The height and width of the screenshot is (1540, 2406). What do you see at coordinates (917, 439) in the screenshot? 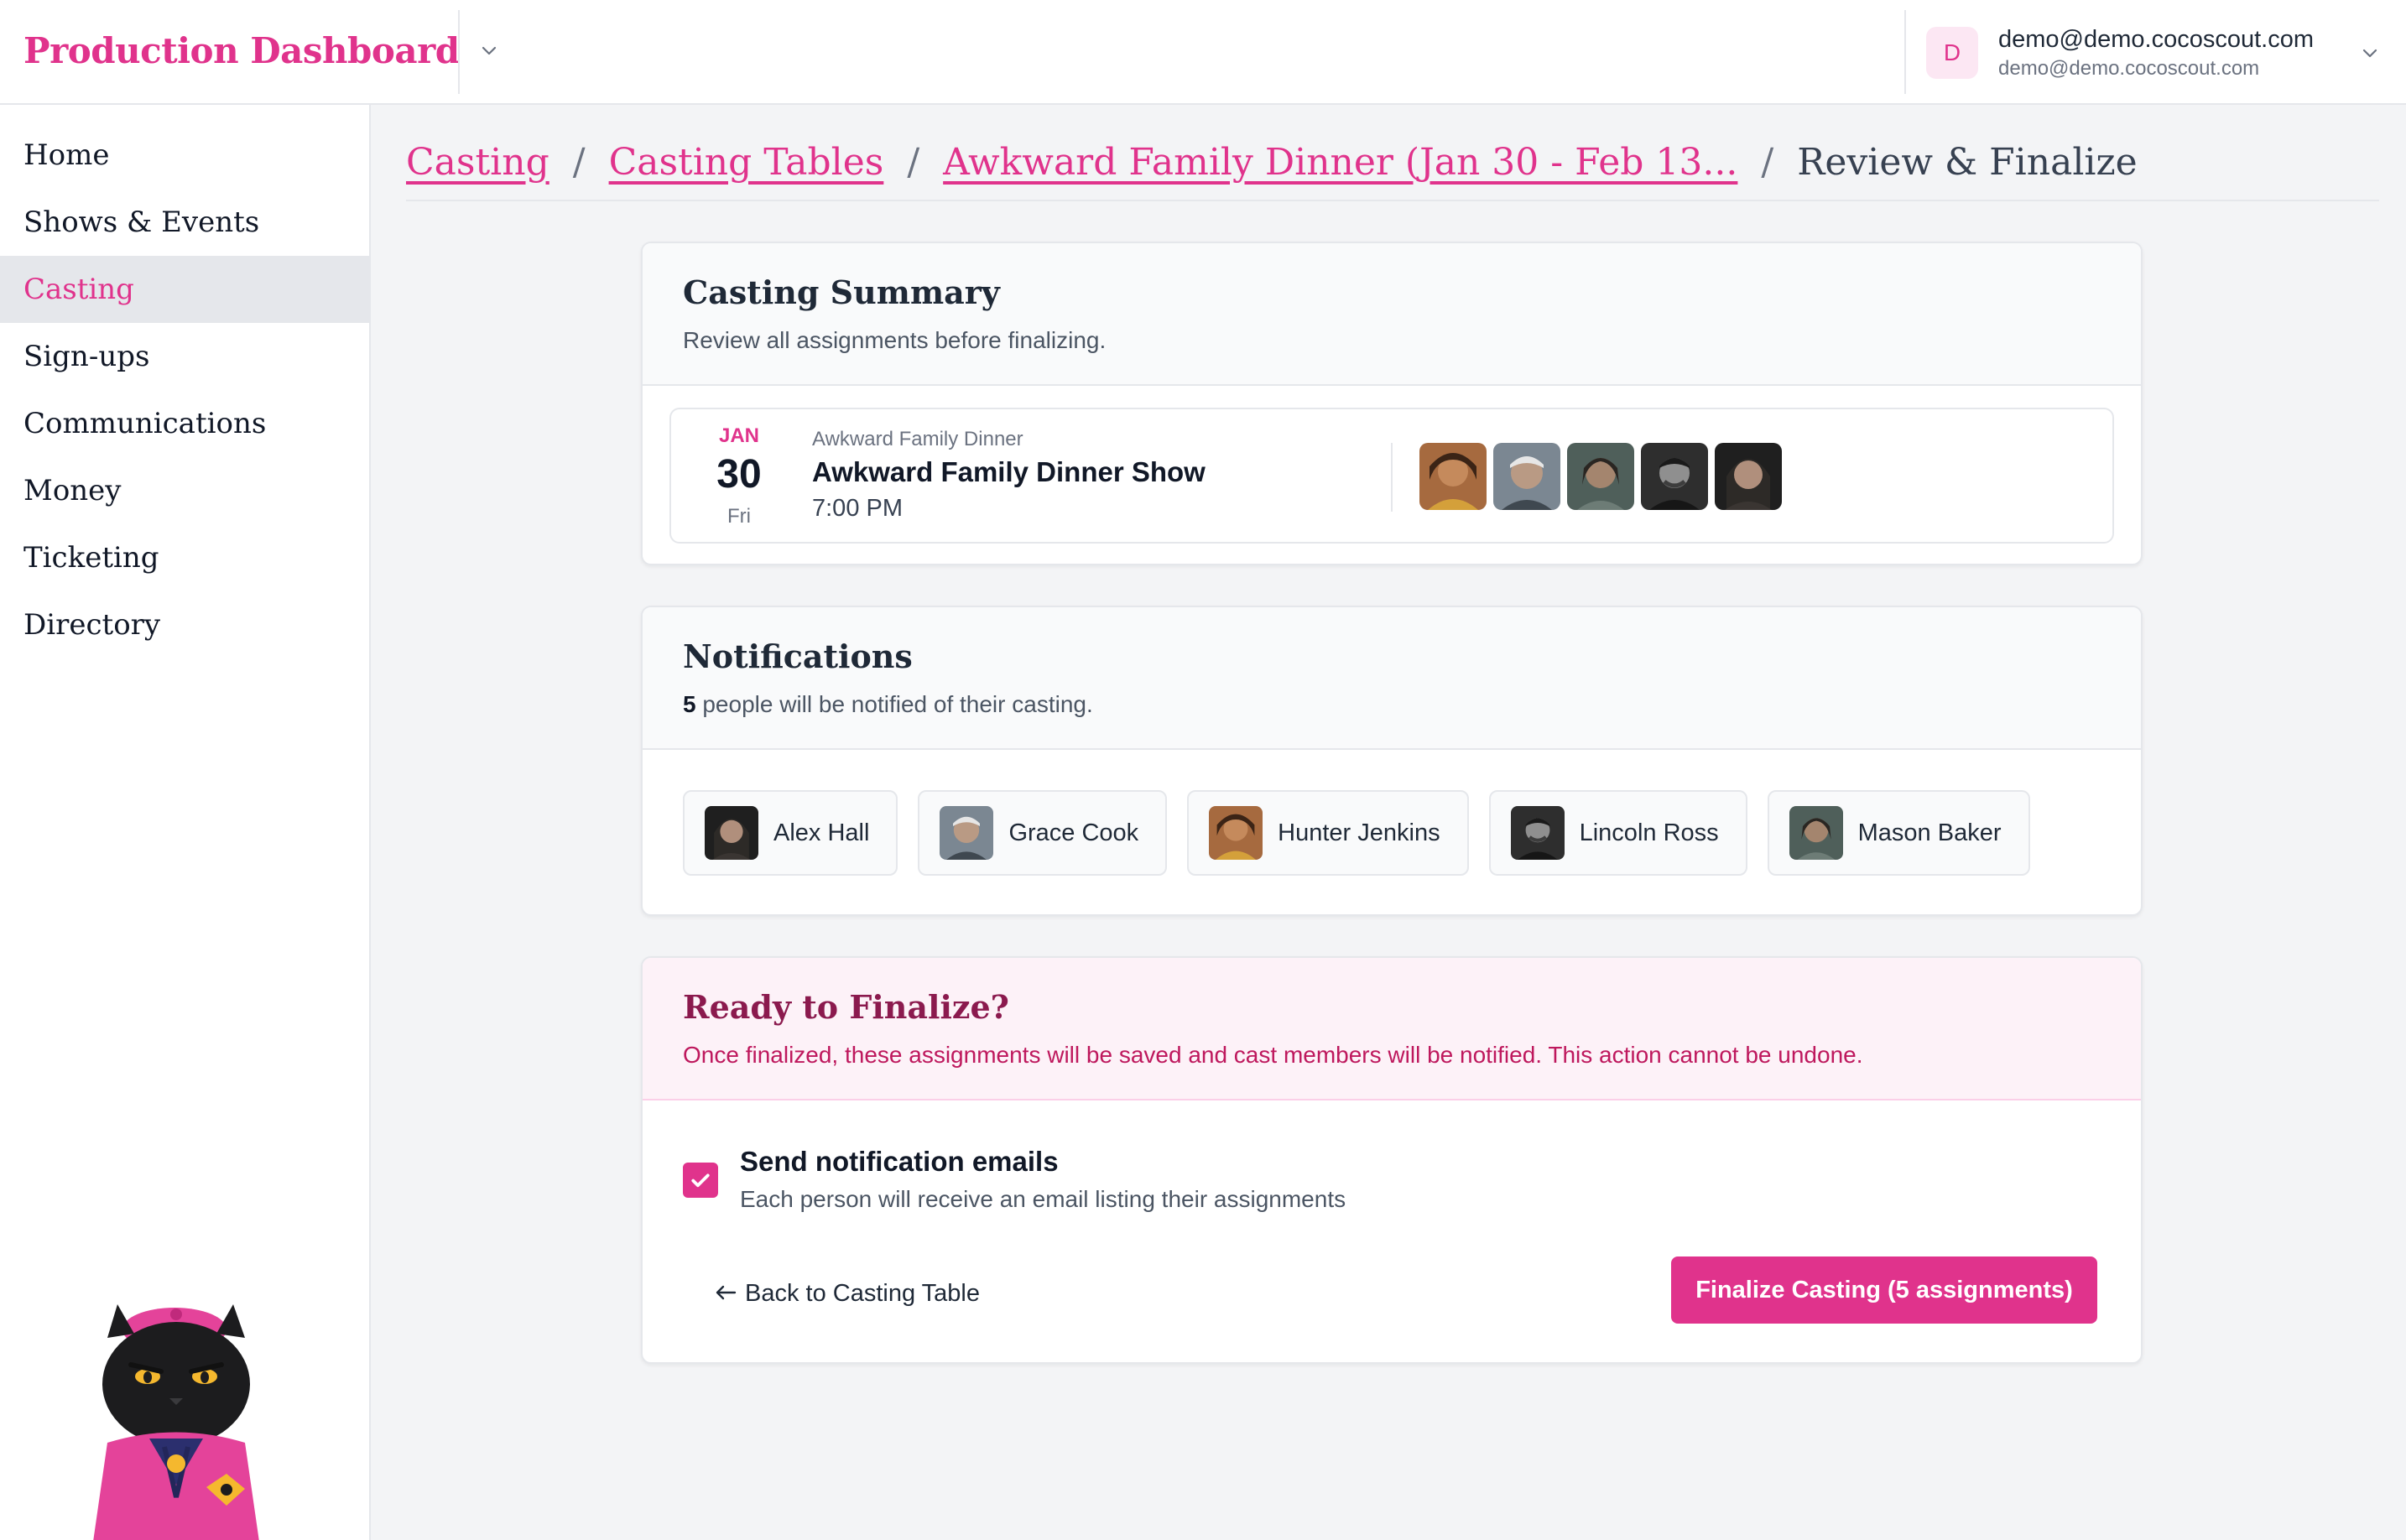
I see `event-series: Awkward Family Dinner` at bounding box center [917, 439].